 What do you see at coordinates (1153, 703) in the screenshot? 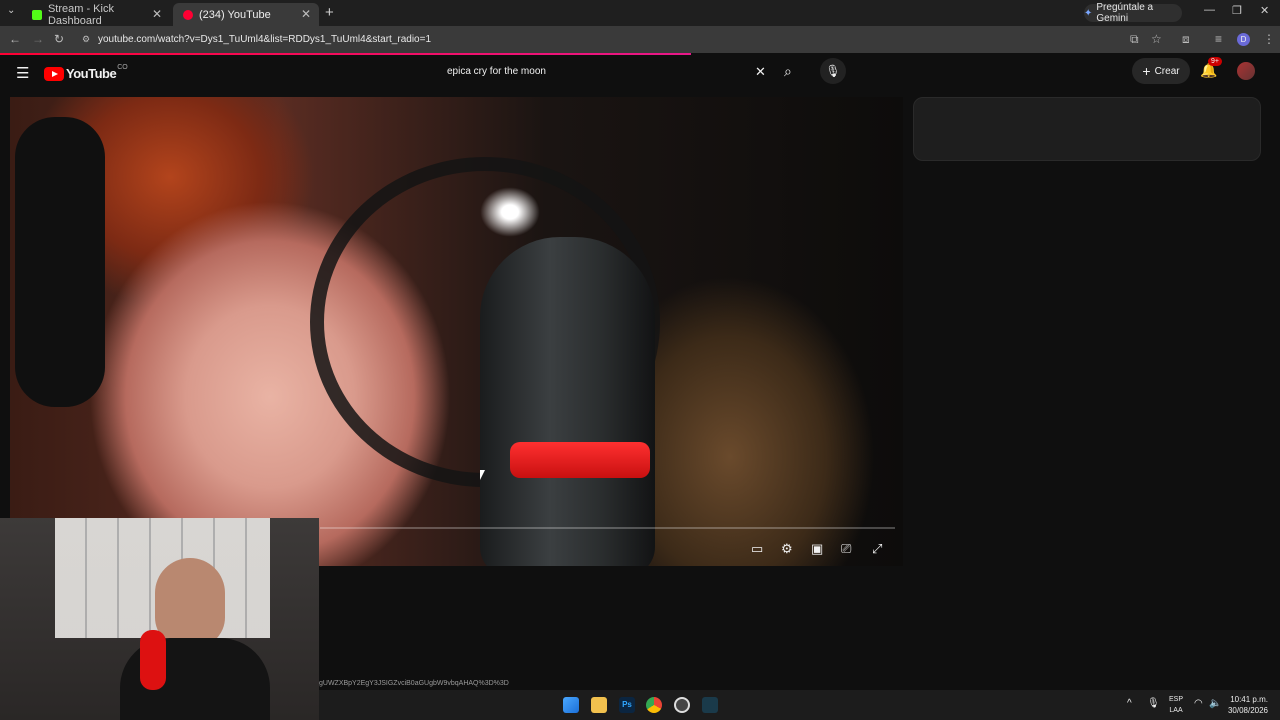
I see `tray-mic-icon: 🎙` at bounding box center [1153, 703].